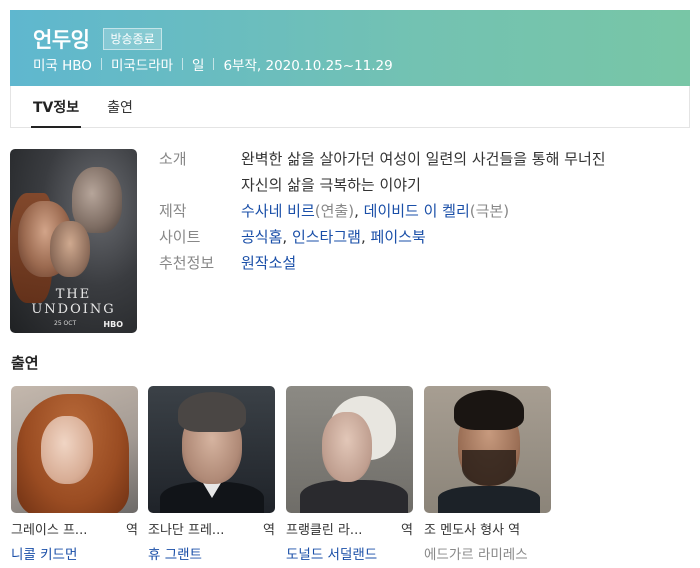 This screenshot has width=700, height=568. What do you see at coordinates (173, 159) in the screenshot?
I see `intro-label: 소개` at bounding box center [173, 159].